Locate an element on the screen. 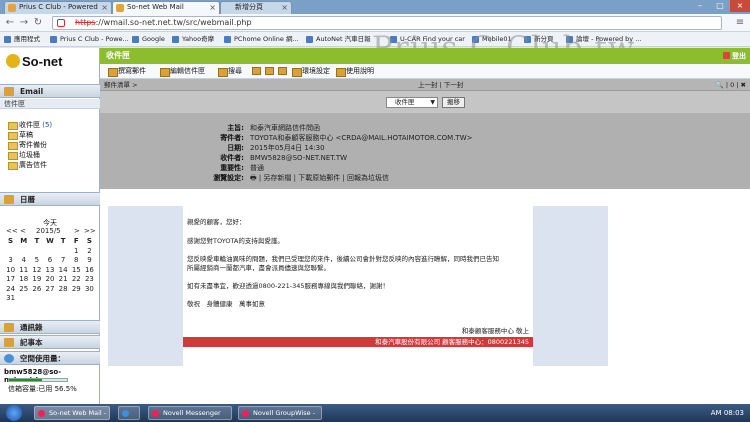  calendar-day: 21 is located at coordinates (63, 280).